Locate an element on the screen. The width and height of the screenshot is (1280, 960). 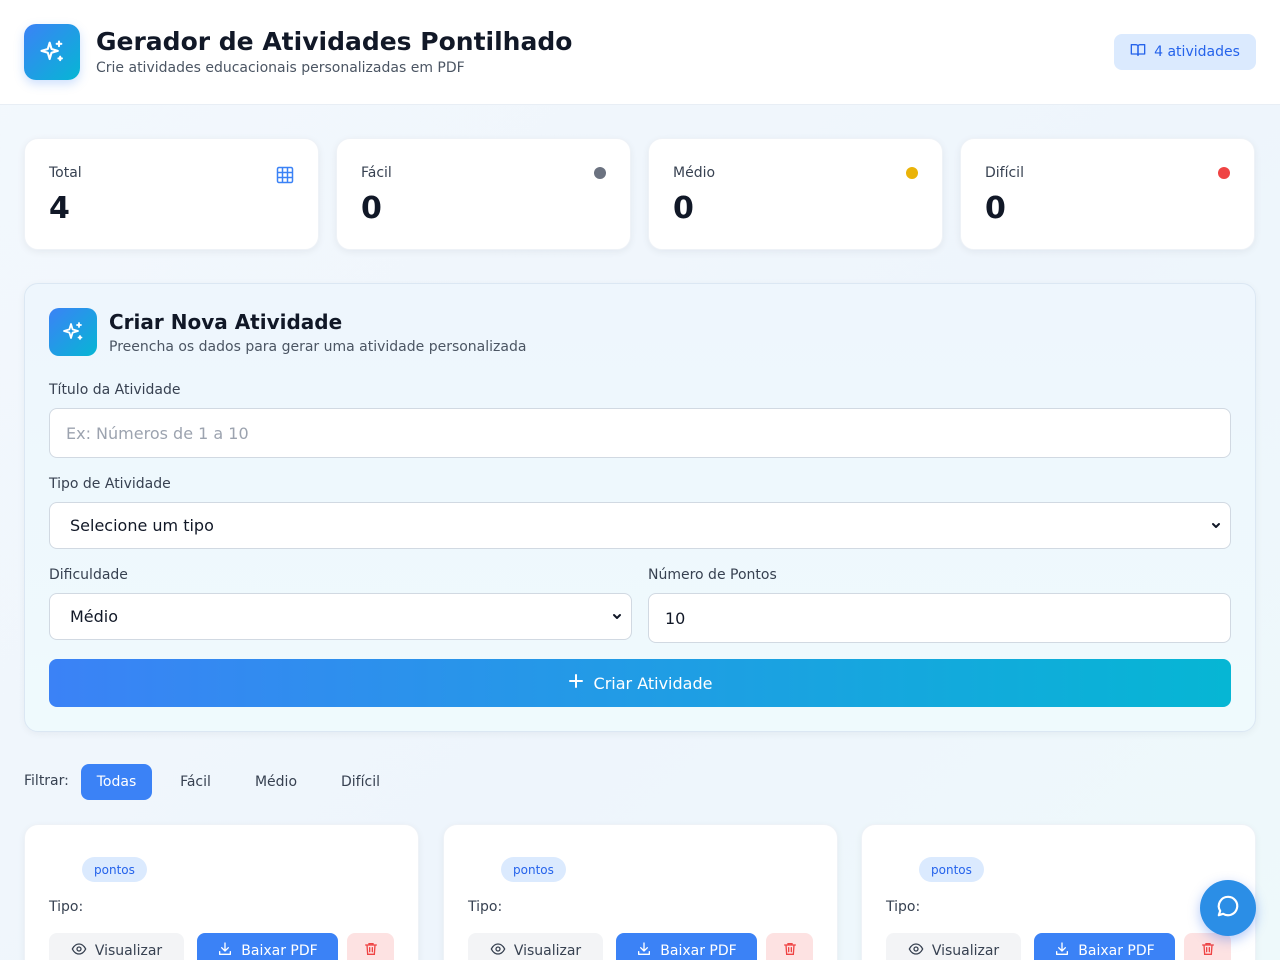
app-title: Gerador de Atividades Pontilhado is located at coordinates (334, 41).